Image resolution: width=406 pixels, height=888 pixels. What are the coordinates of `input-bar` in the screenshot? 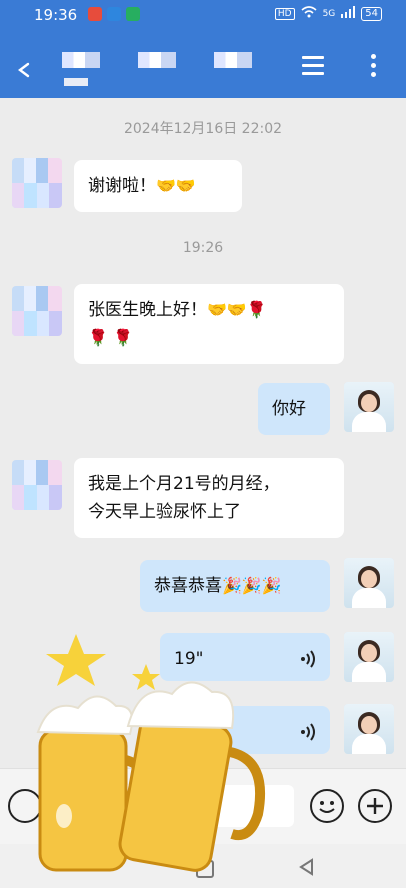 It's located at (203, 806).